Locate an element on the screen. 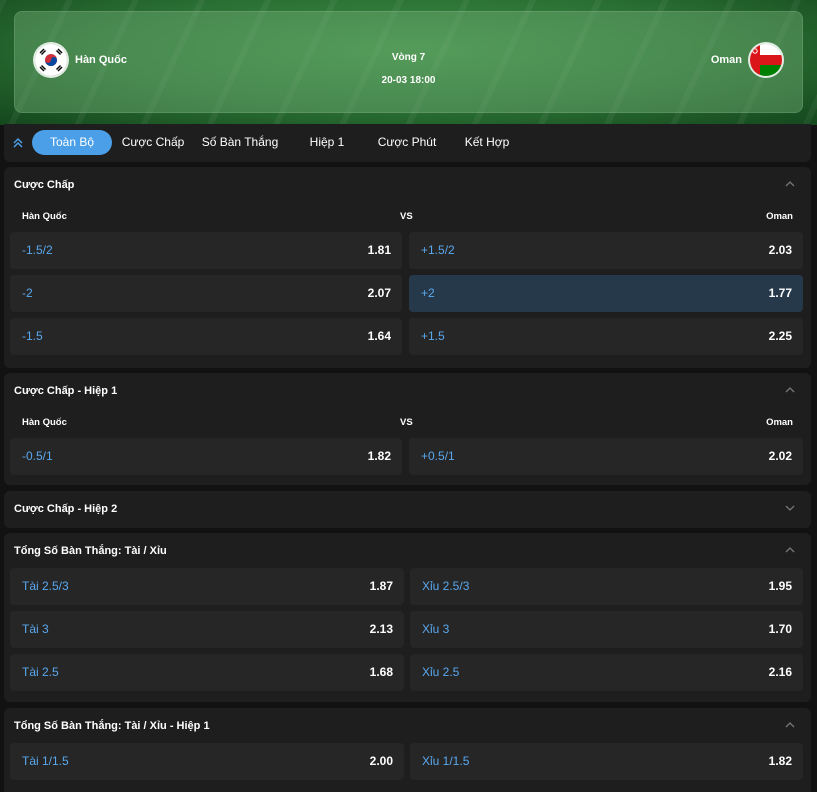 This screenshot has height=792, width=817. tab-goals: Số Bàn Thắng is located at coordinates (240, 142).